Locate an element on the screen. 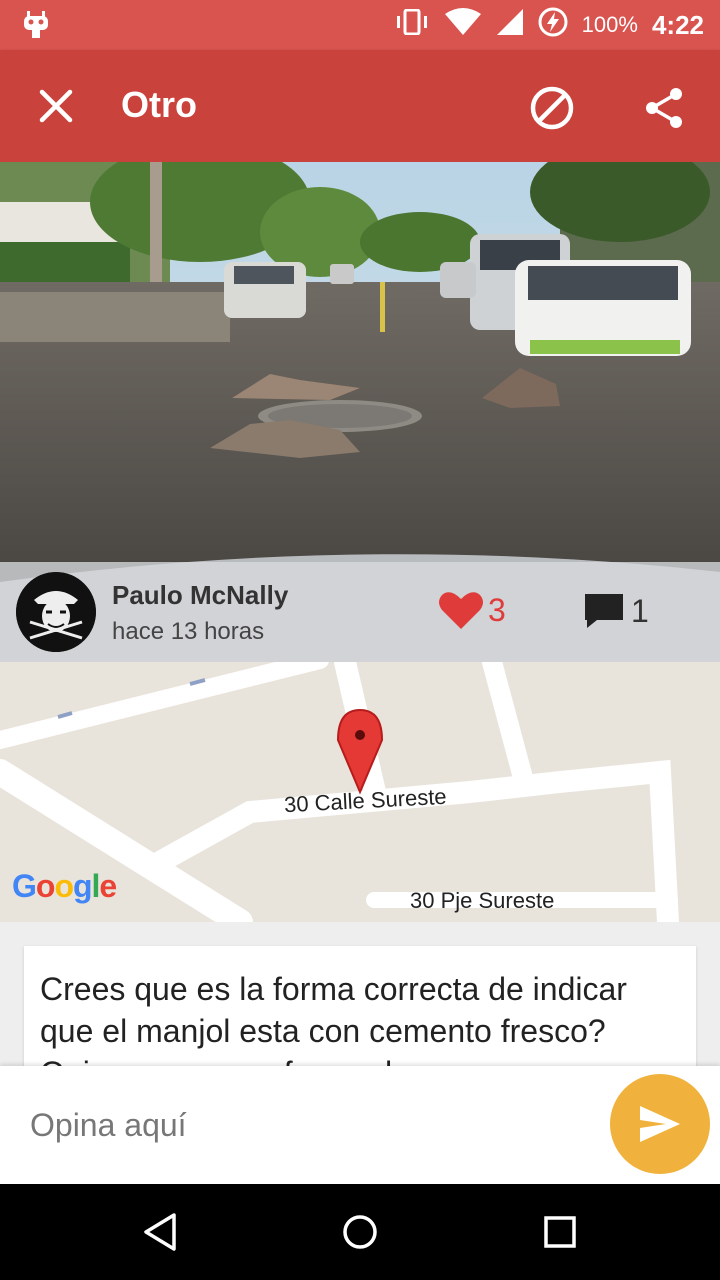 This screenshot has width=720, height=1280. share-button is located at coordinates (664, 108).